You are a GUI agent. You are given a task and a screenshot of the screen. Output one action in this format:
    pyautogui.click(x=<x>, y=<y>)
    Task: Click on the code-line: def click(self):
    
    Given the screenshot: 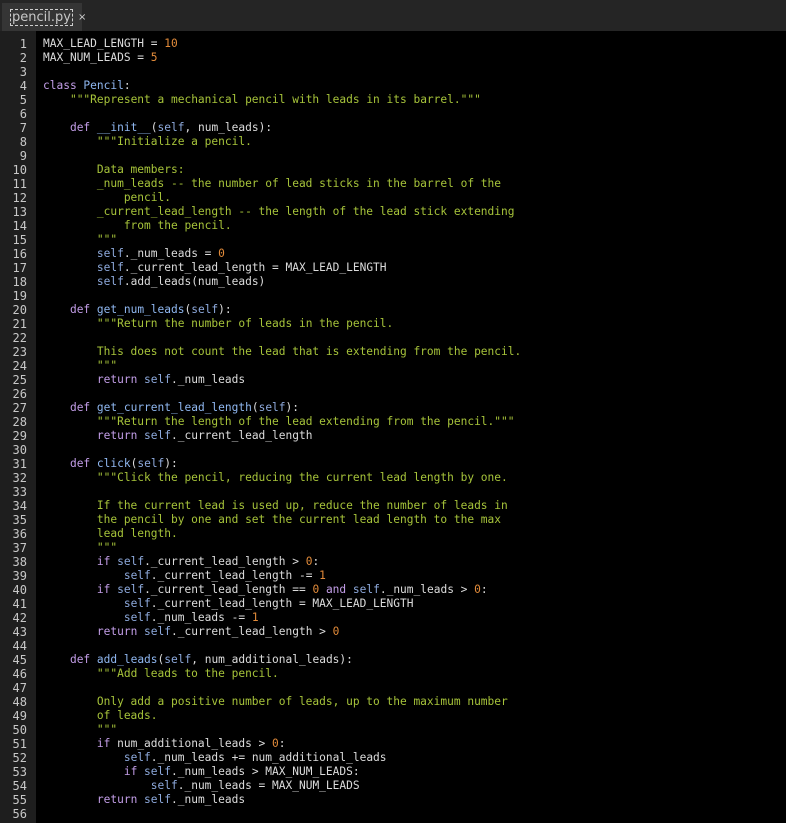 What is the action you would take?
    pyautogui.click(x=414, y=464)
    